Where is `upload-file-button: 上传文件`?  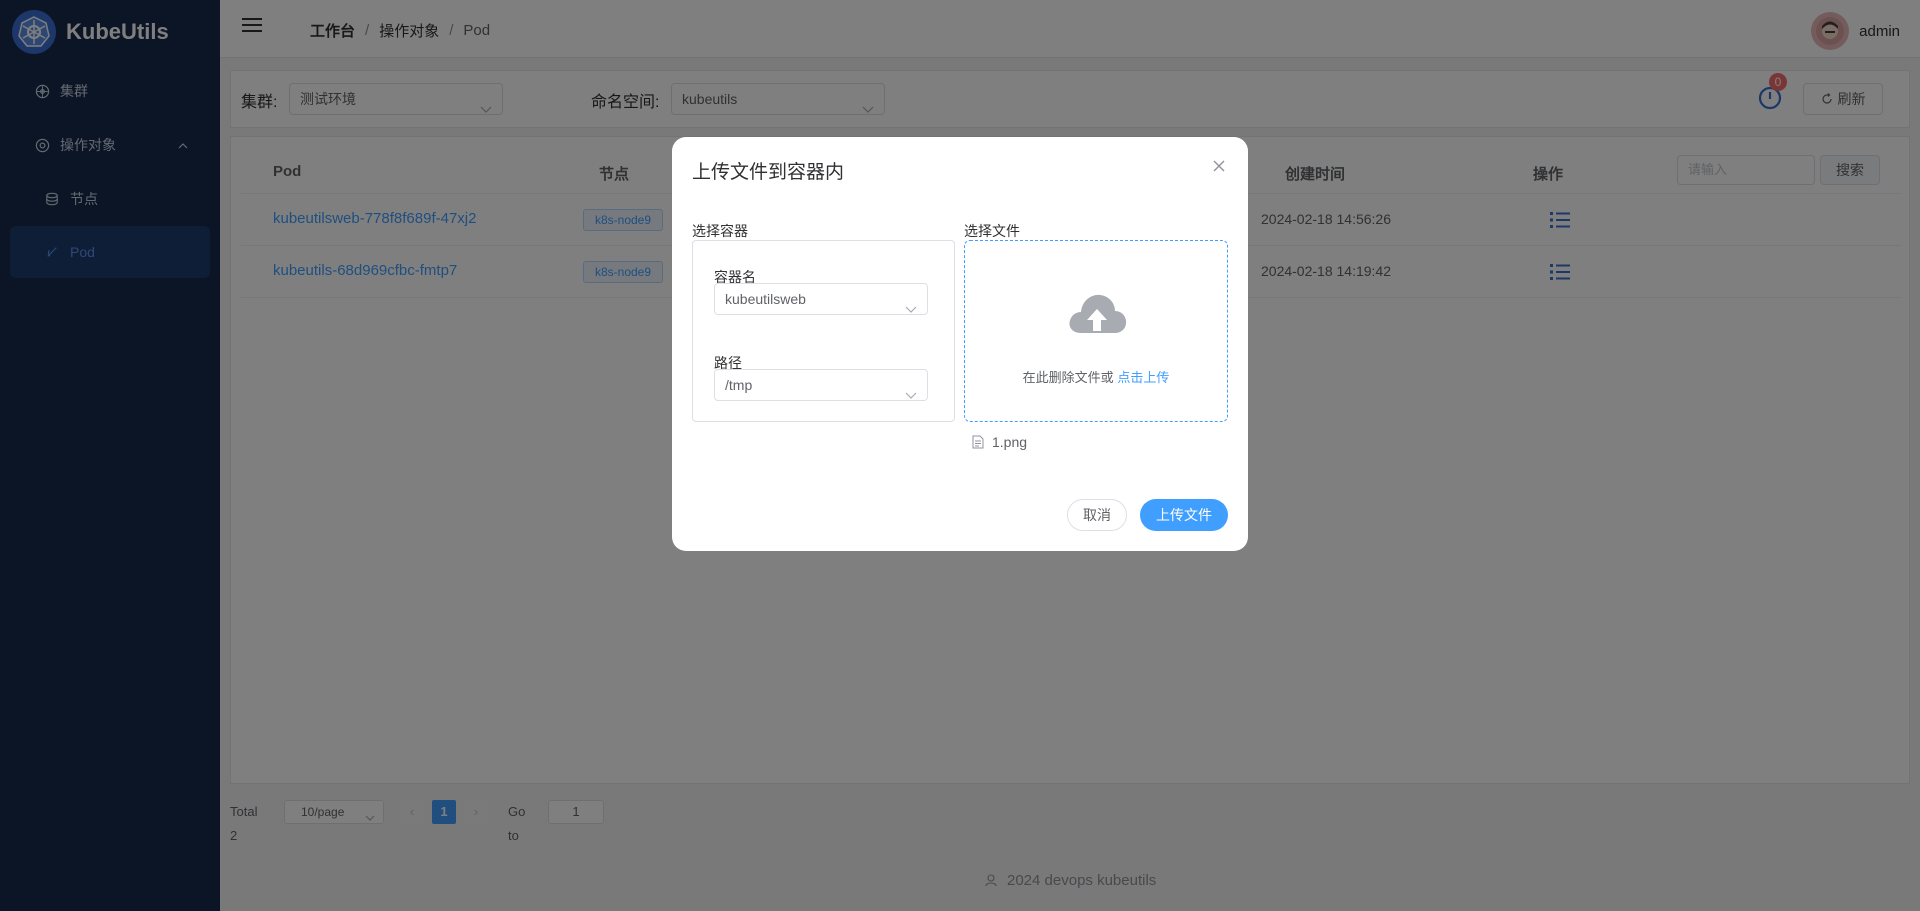 upload-file-button: 上传文件 is located at coordinates (1184, 515).